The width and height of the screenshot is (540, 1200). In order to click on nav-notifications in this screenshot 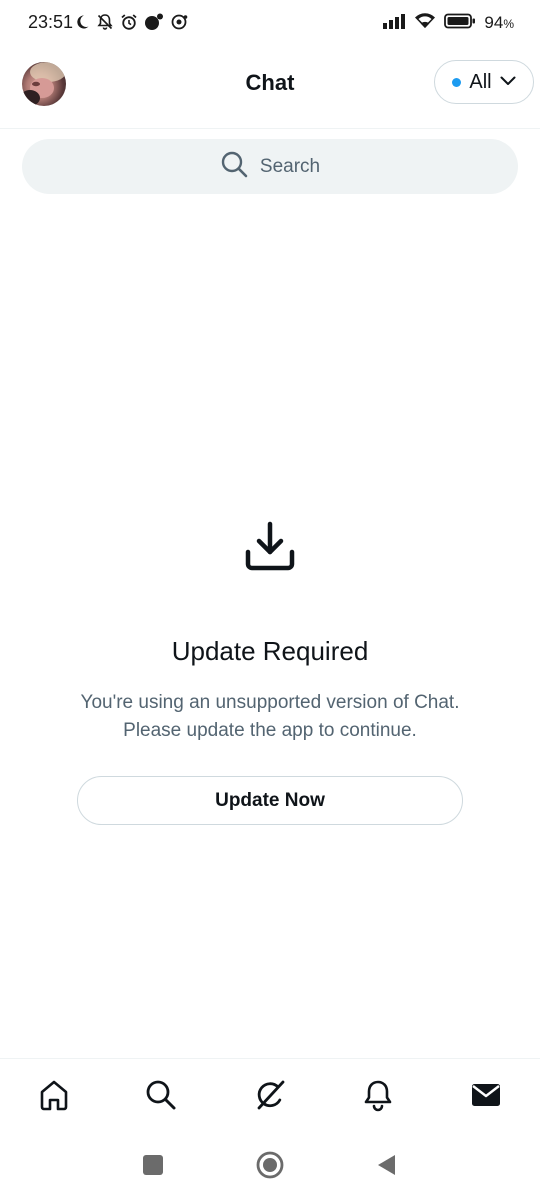, I will do `click(378, 1097)`.